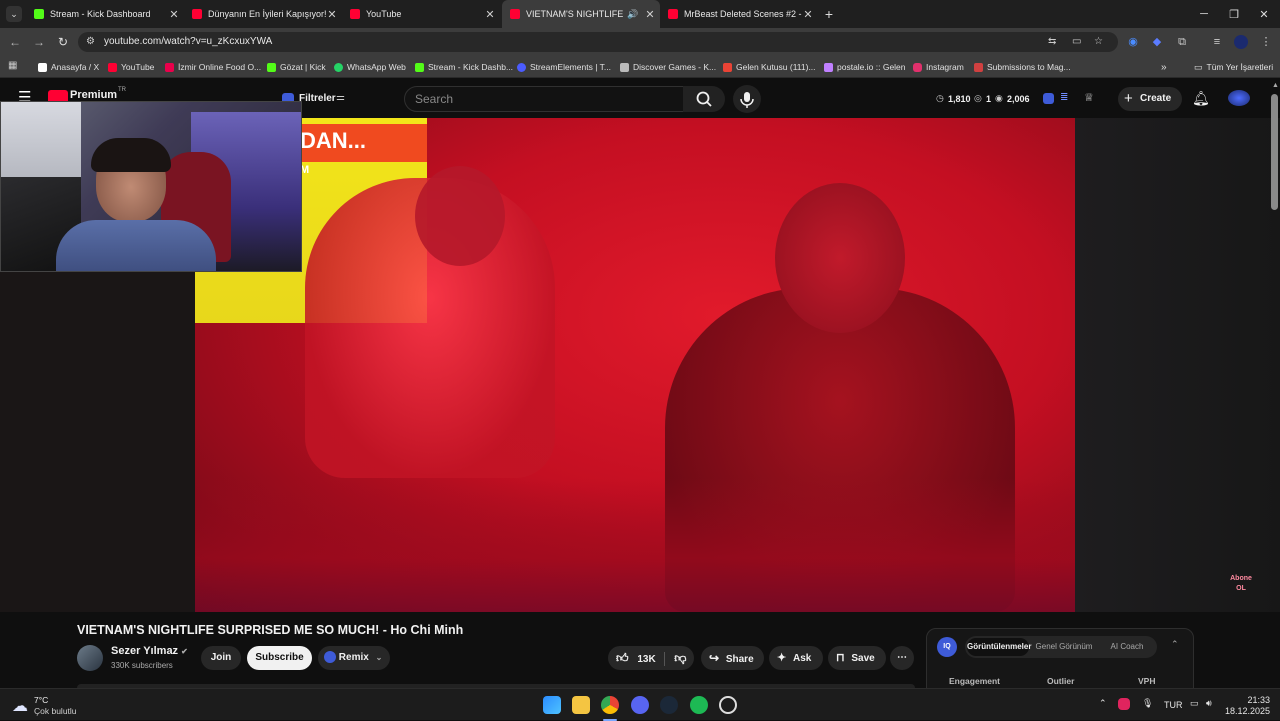 This screenshot has height=721, width=1280. What do you see at coordinates (1157, 42) in the screenshot?
I see `vidiq-extension-icon: ◆` at bounding box center [1157, 42].